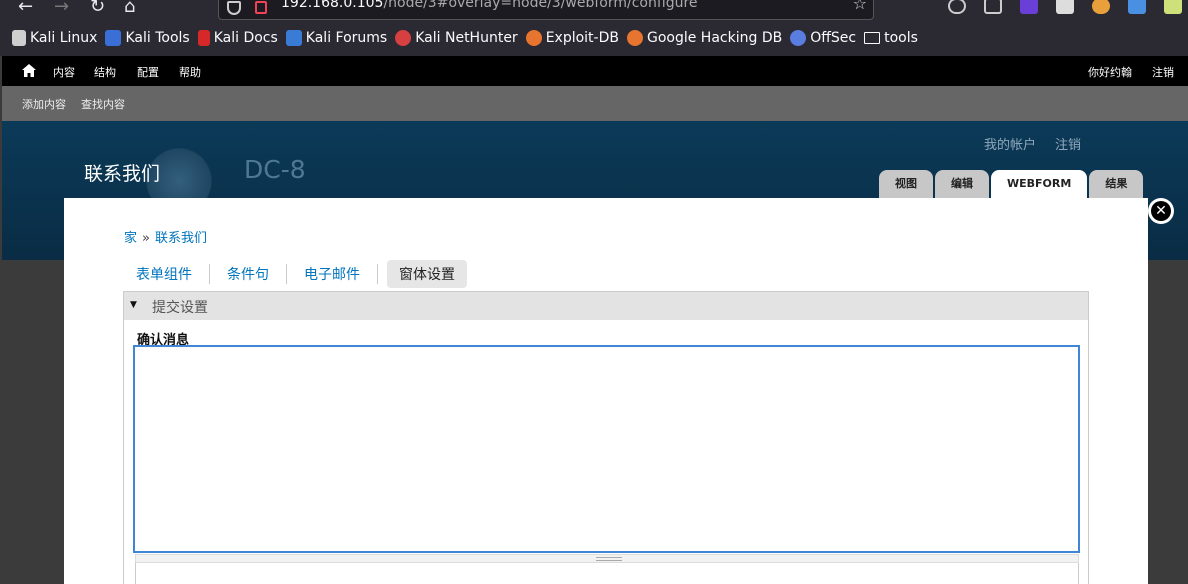  Describe the element at coordinates (582, 38) in the screenshot. I see `bookmark-label: Exploit-DB` at that location.